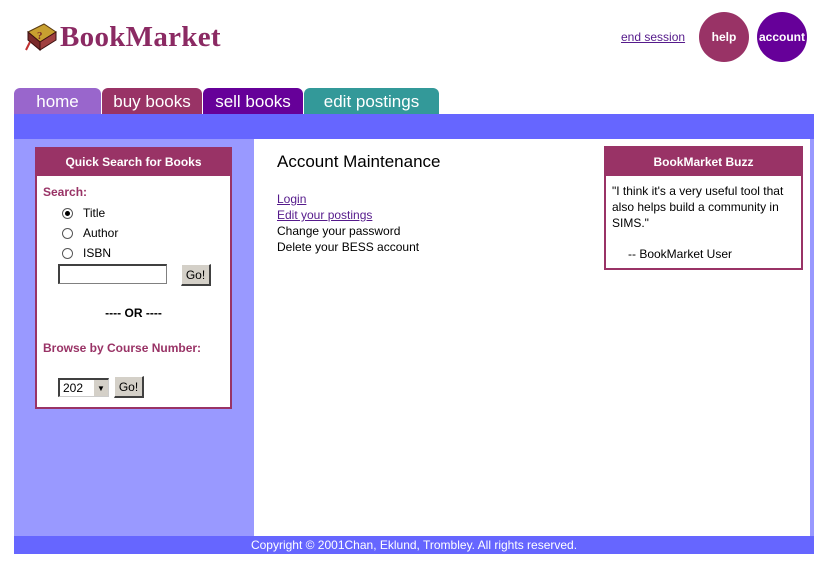  Describe the element at coordinates (57, 101) in the screenshot. I see `tab-home: home` at that location.